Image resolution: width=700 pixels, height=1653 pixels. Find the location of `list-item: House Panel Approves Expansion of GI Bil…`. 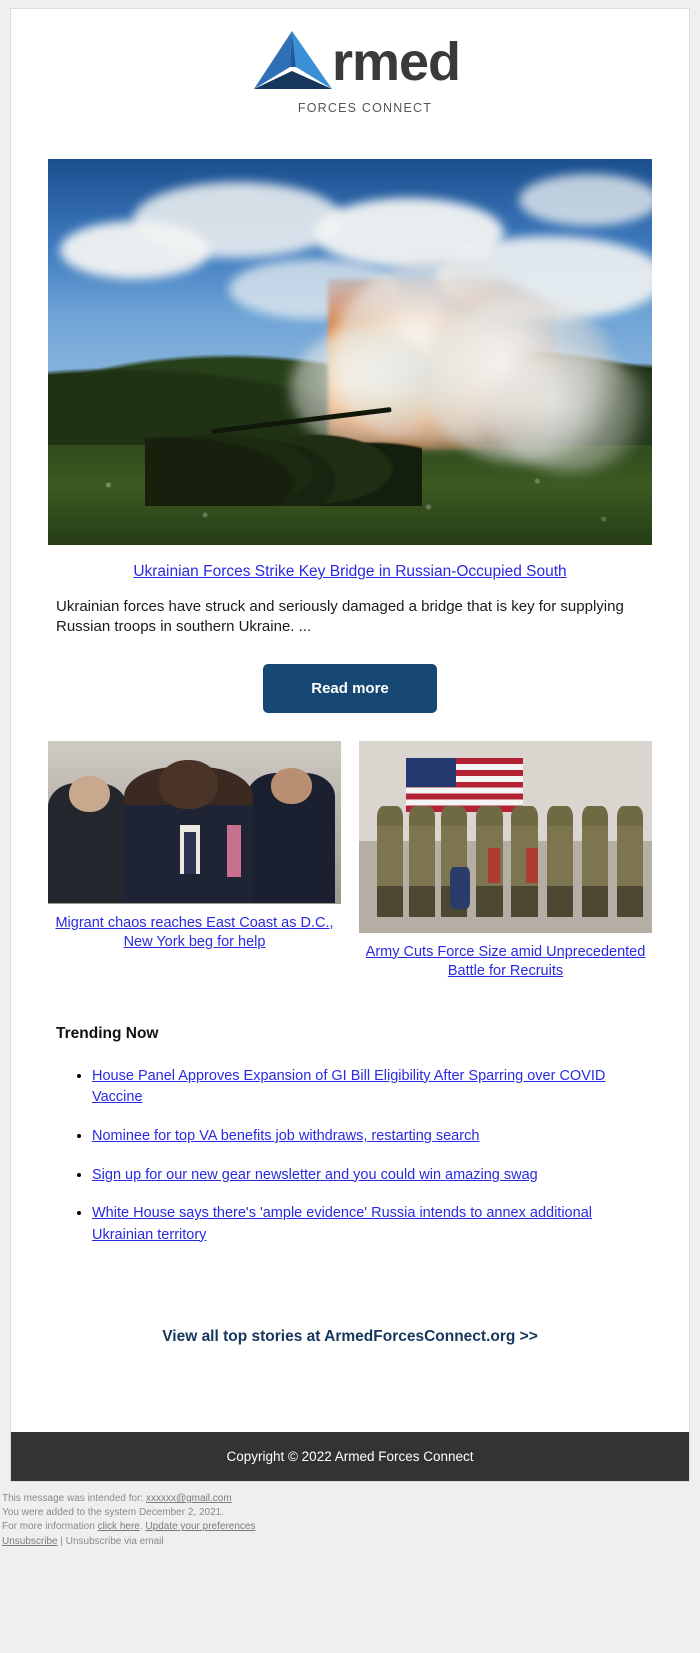

list-item: House Panel Approves Expansion of GI Bil… is located at coordinates (372, 1086).